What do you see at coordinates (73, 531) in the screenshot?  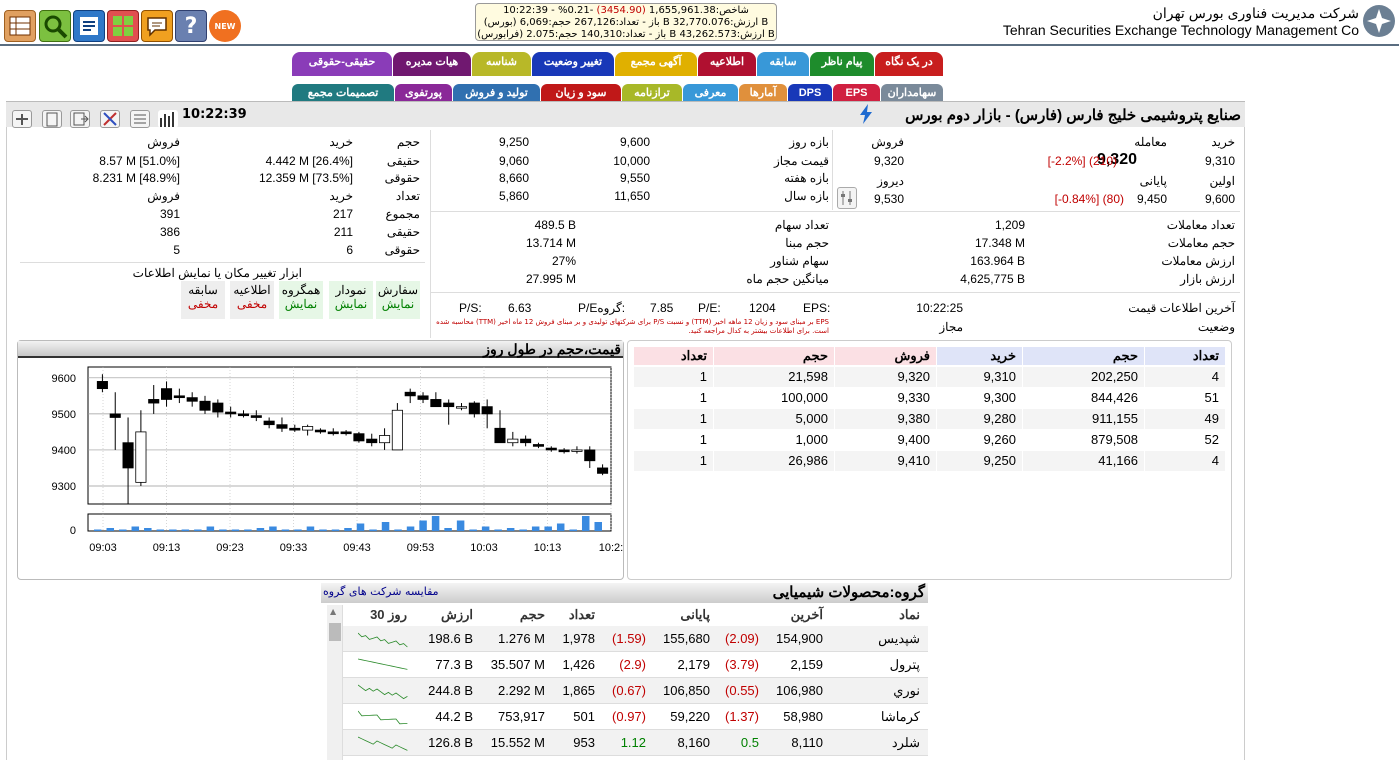 I see `volume-tick-label: 0` at bounding box center [73, 531].